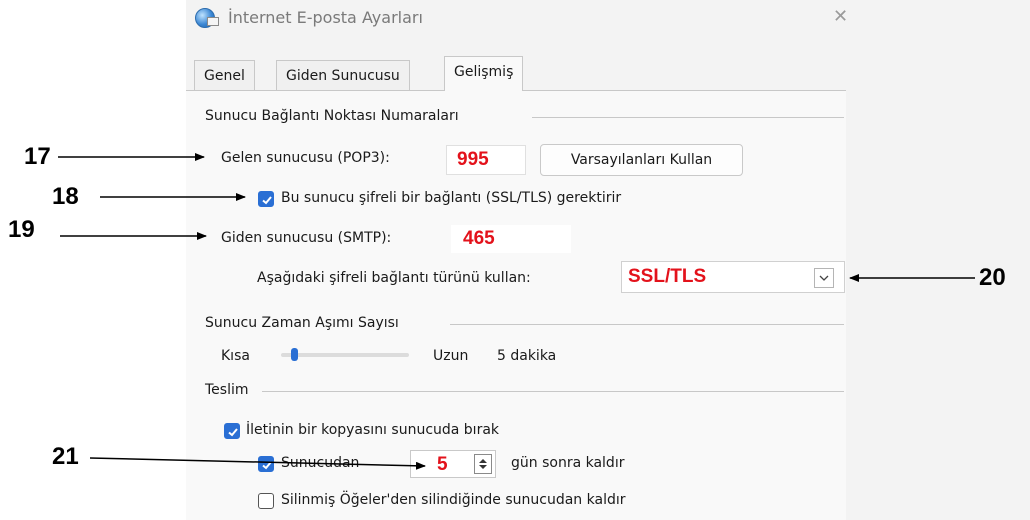 This screenshot has width=1030, height=520. I want to click on callout-21-arrow, so click(257, 463).